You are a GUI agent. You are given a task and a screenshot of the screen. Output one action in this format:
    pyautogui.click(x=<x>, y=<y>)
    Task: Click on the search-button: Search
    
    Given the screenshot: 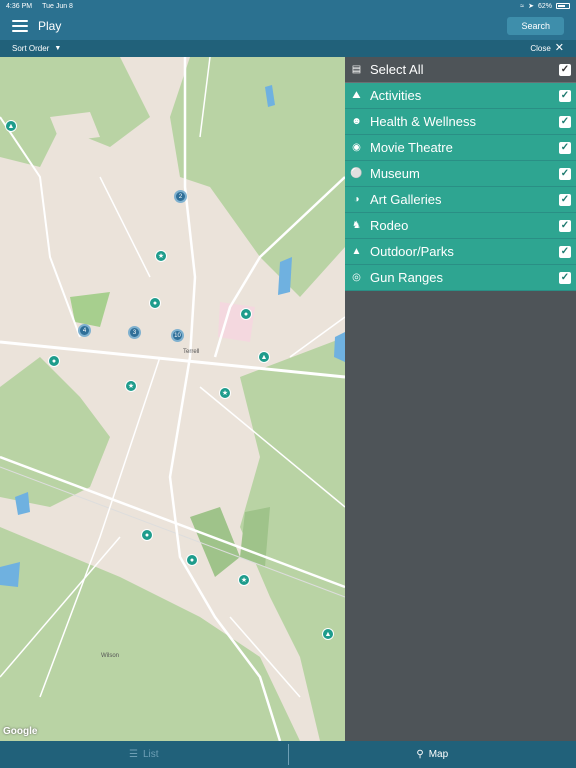 What is the action you would take?
    pyautogui.click(x=535, y=26)
    